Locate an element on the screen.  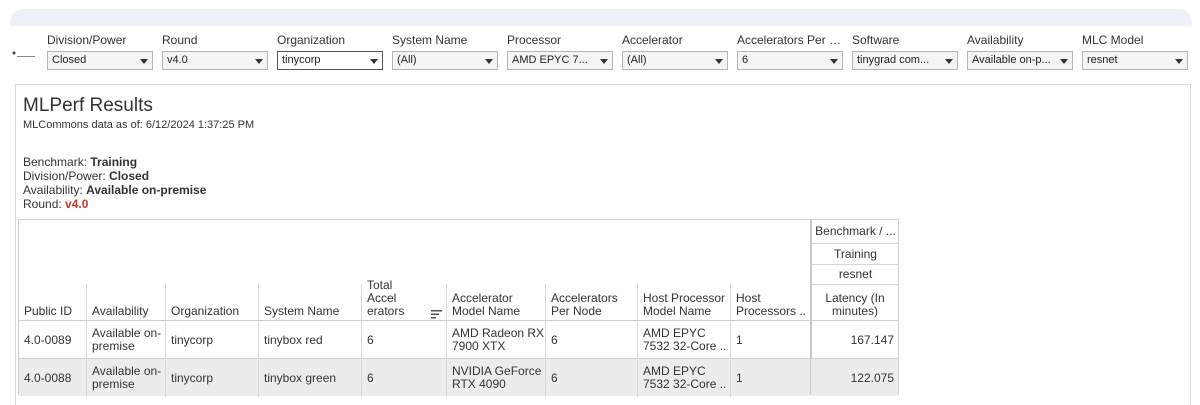
filter-round: Round v4.0 is located at coordinates (215, 51).